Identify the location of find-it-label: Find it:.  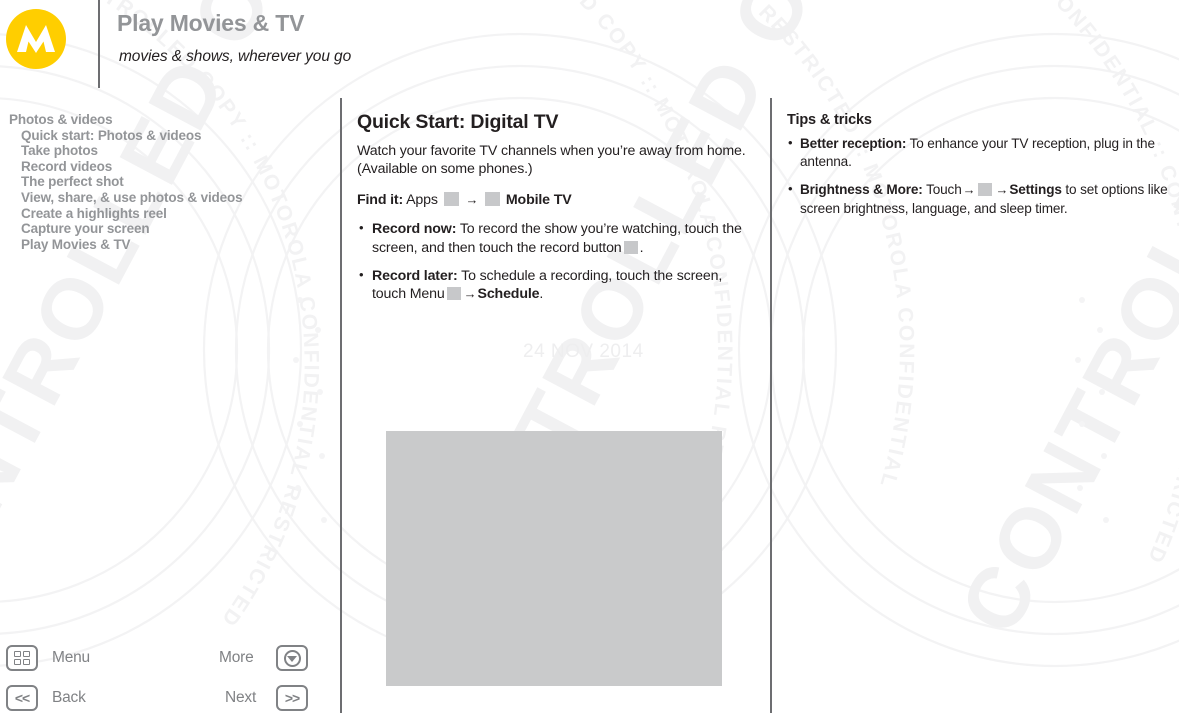
(380, 200).